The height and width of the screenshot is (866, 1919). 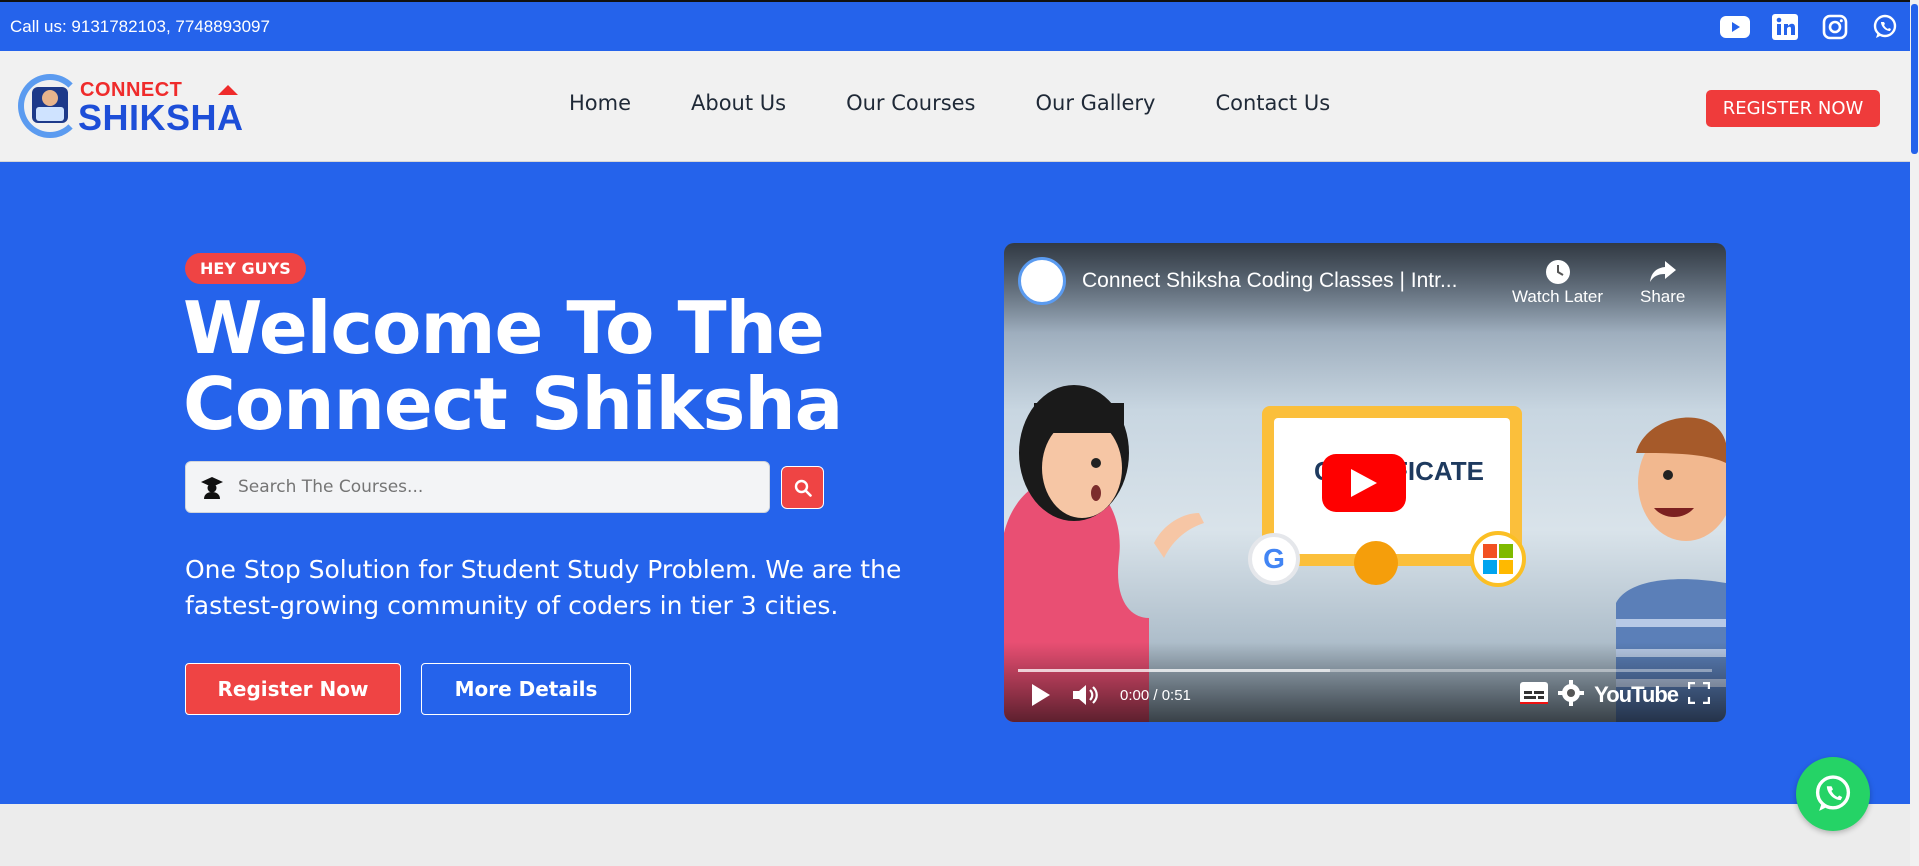 I want to click on play-button, so click(x=1041, y=695).